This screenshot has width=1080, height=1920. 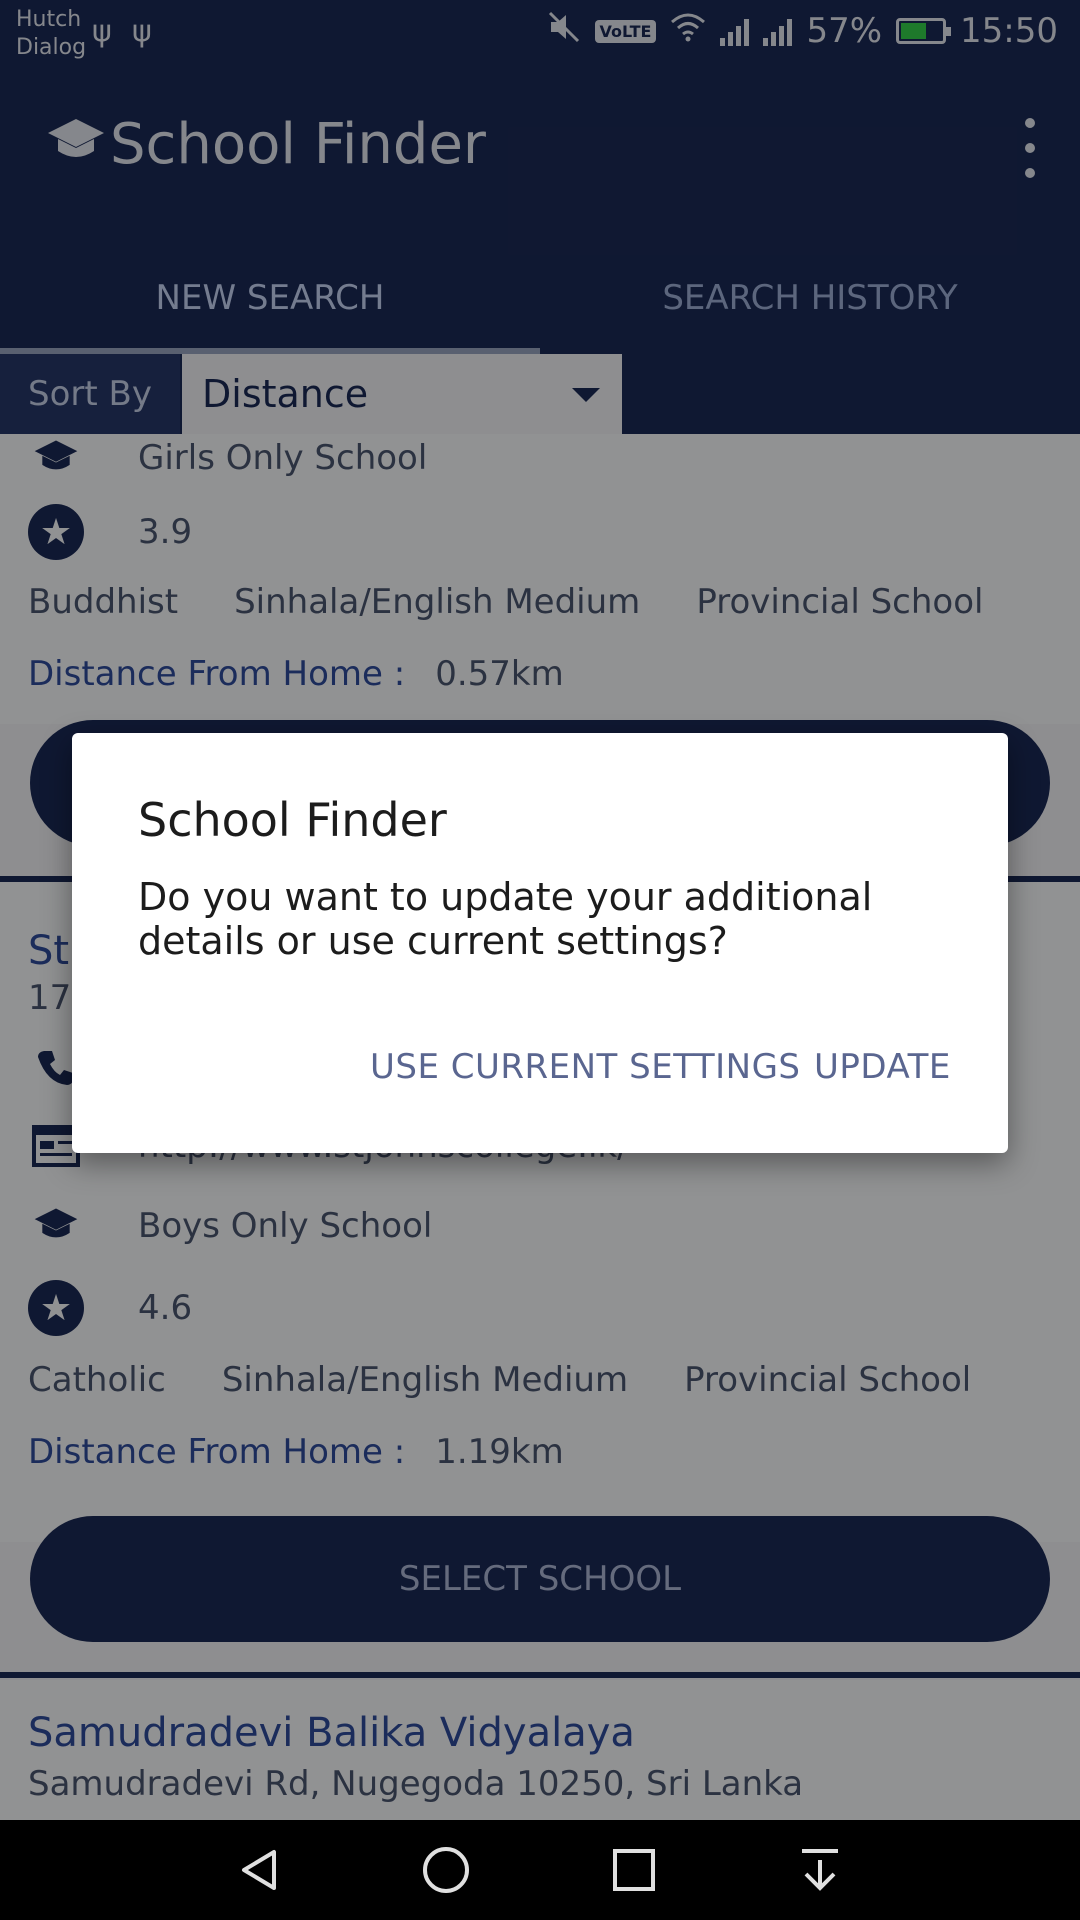 I want to click on system-nav-bar, so click(x=540, y=1870).